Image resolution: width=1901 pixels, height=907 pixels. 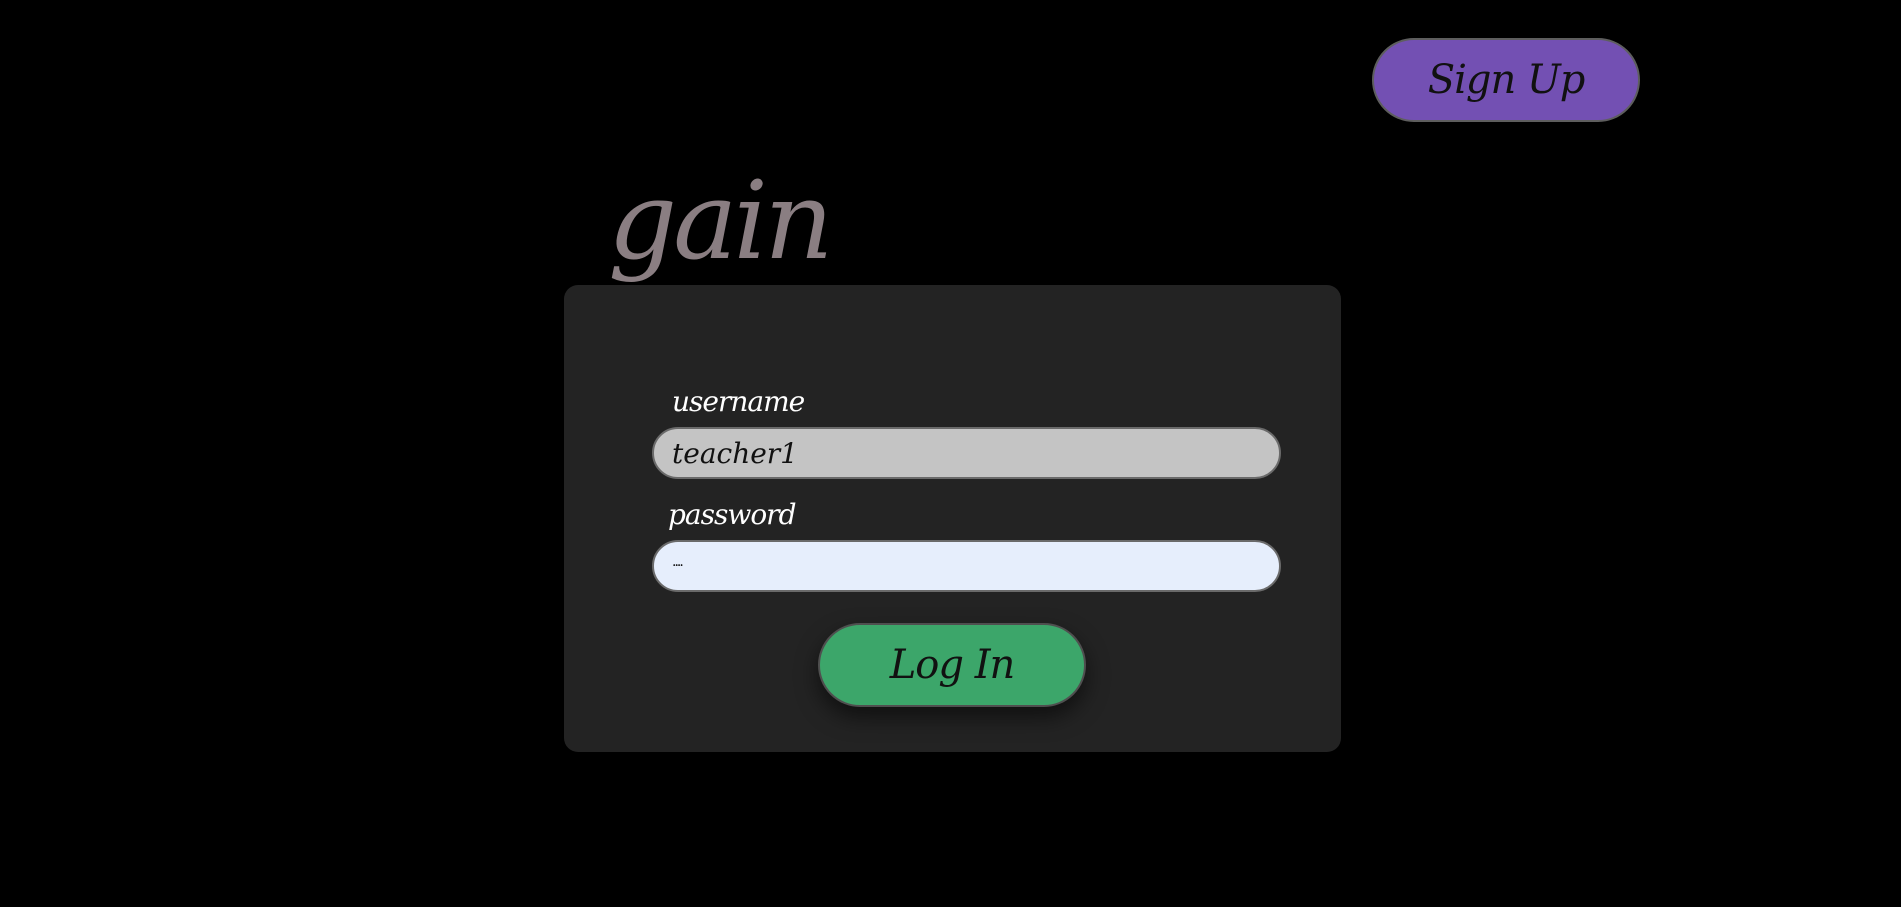 I want to click on username-input, so click(x=966, y=453).